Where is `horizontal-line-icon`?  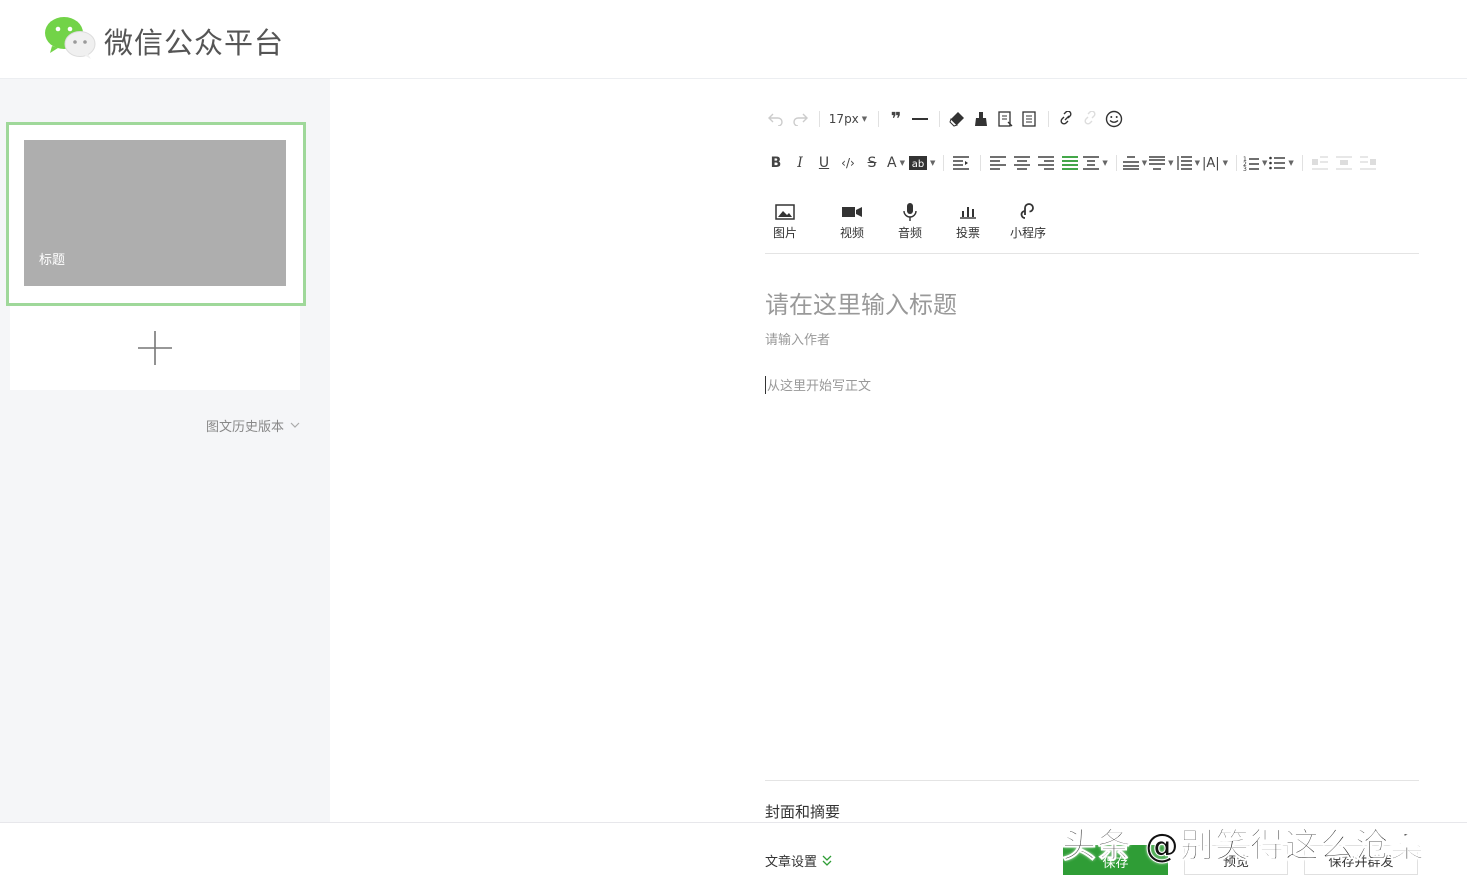 horizontal-line-icon is located at coordinates (920, 119).